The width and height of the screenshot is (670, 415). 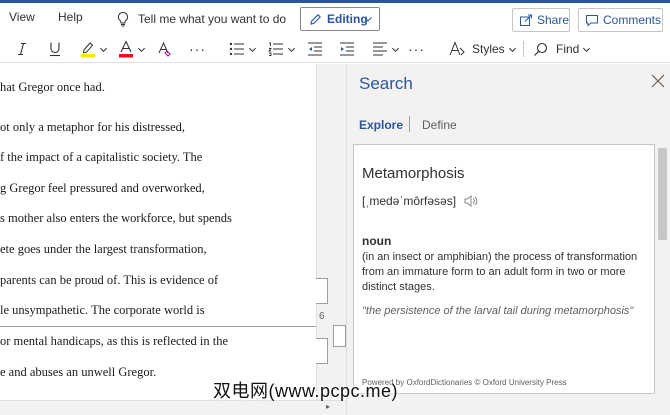 I want to click on editing-mode-button: Editing, so click(x=340, y=19).